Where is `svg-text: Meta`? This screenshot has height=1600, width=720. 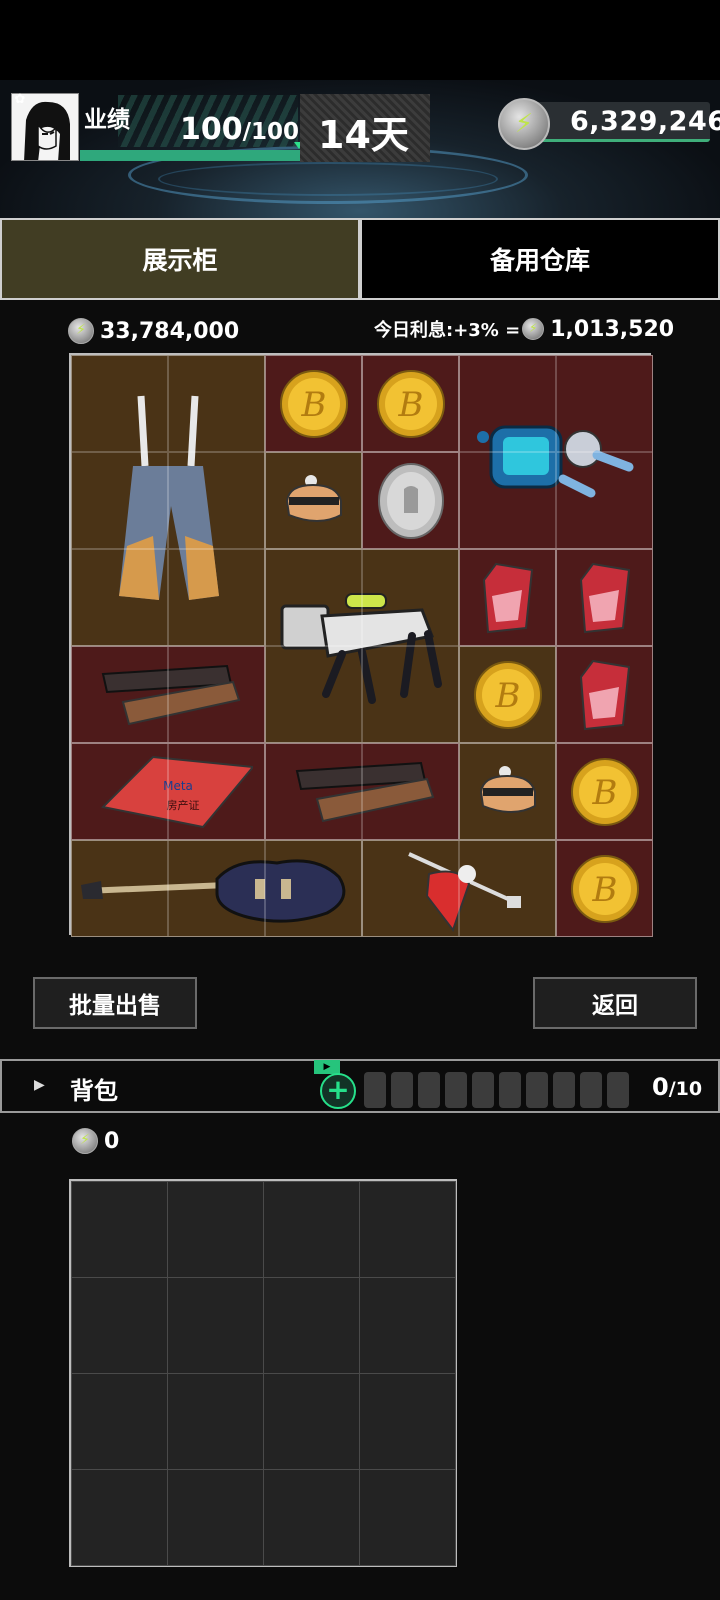
svg-text: Meta is located at coordinates (178, 786).